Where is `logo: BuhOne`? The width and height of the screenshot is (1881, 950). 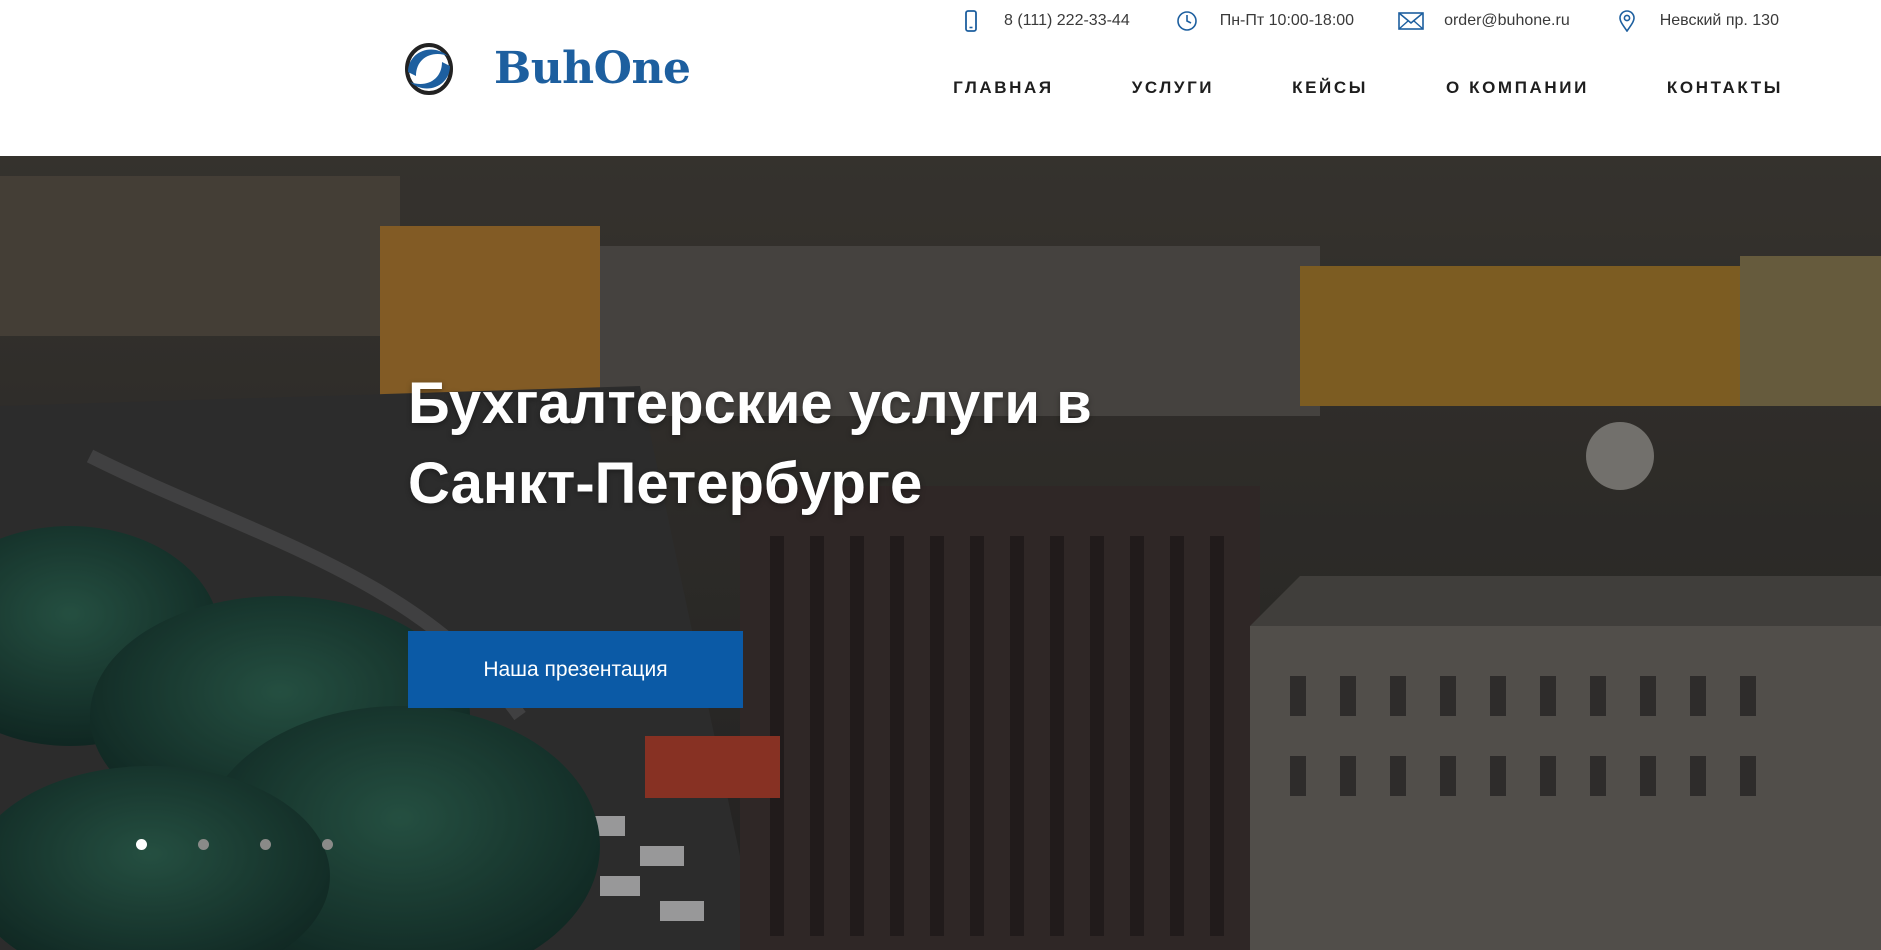 logo: BuhOne is located at coordinates (546, 69).